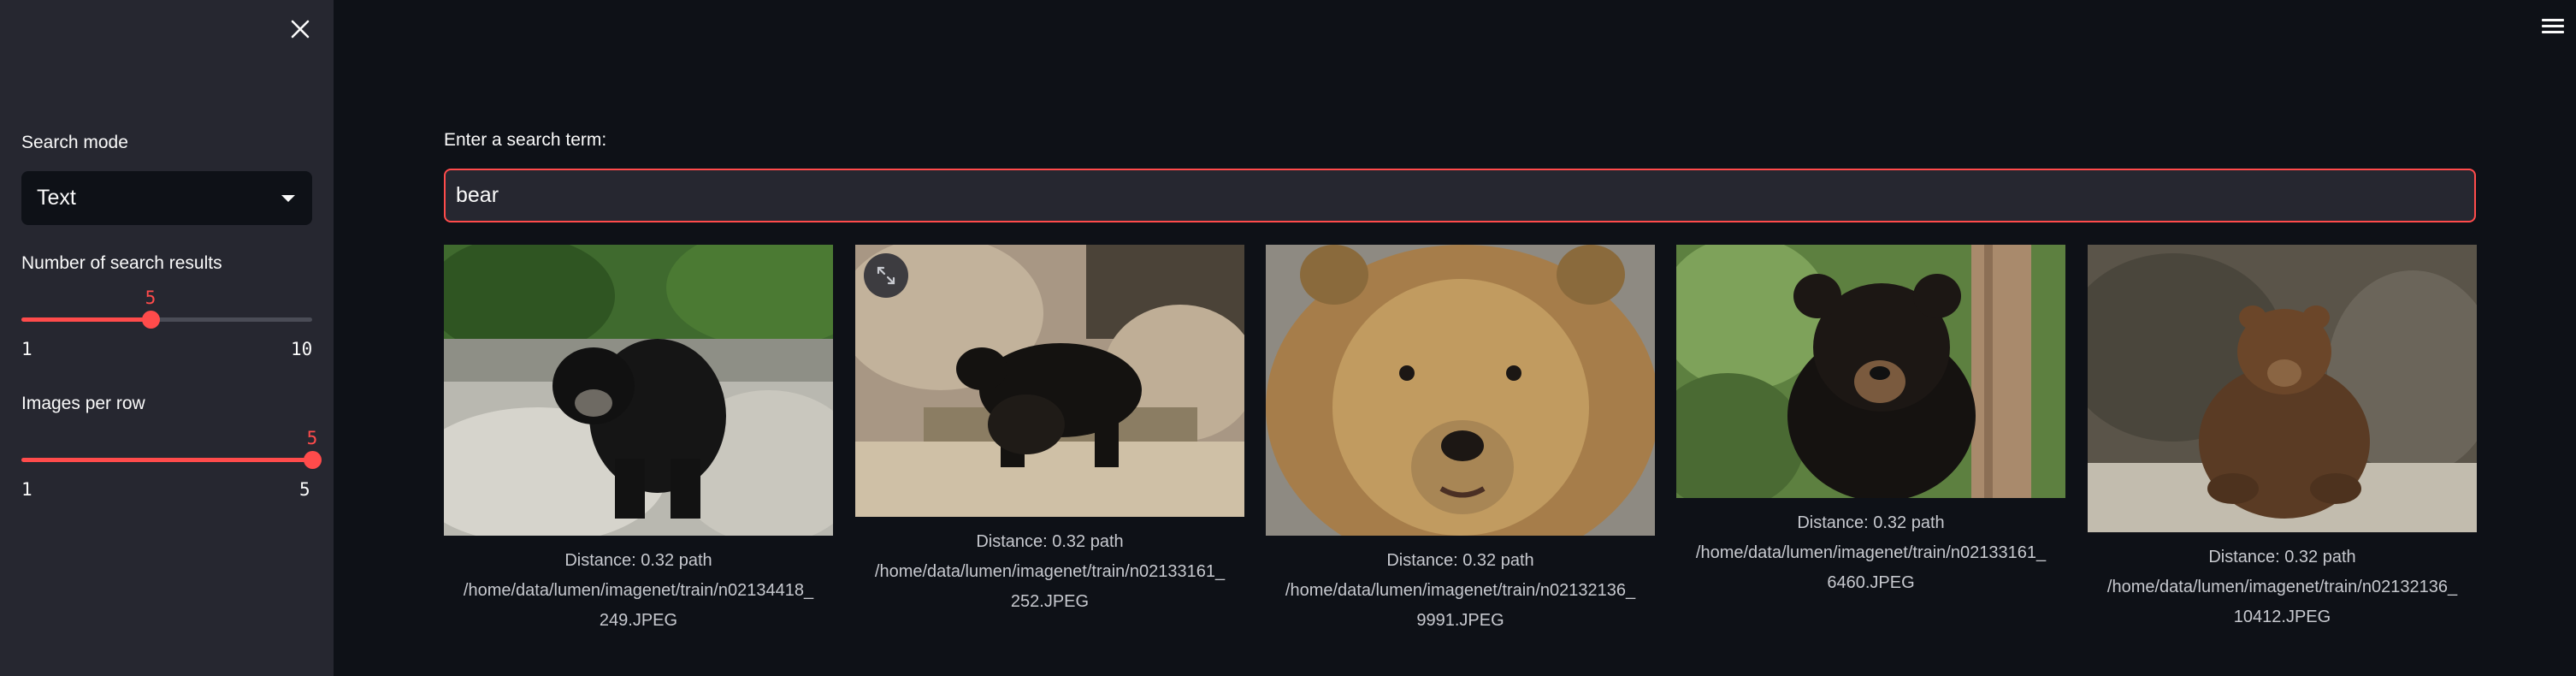 This screenshot has width=2576, height=676. What do you see at coordinates (1460, 620) in the screenshot?
I see `result-path-filename: 9991.JPEG` at bounding box center [1460, 620].